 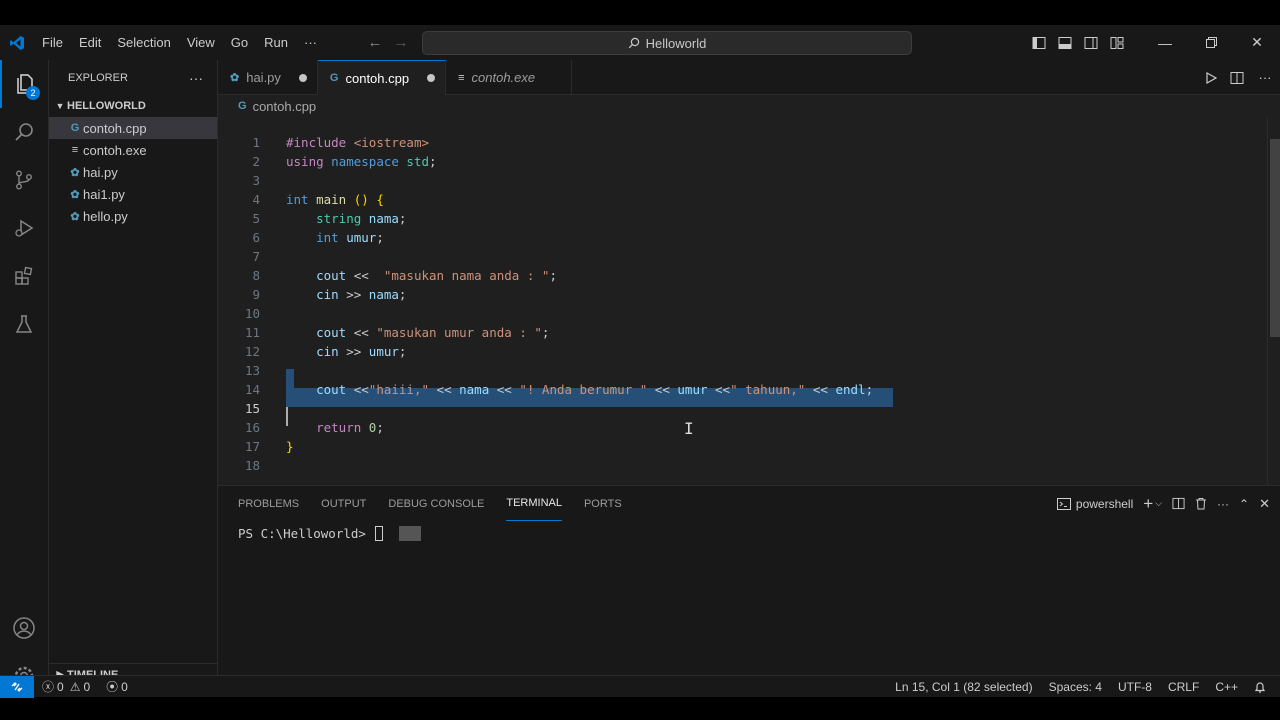 I want to click on encoding: UTF-8, so click(x=1135, y=687).